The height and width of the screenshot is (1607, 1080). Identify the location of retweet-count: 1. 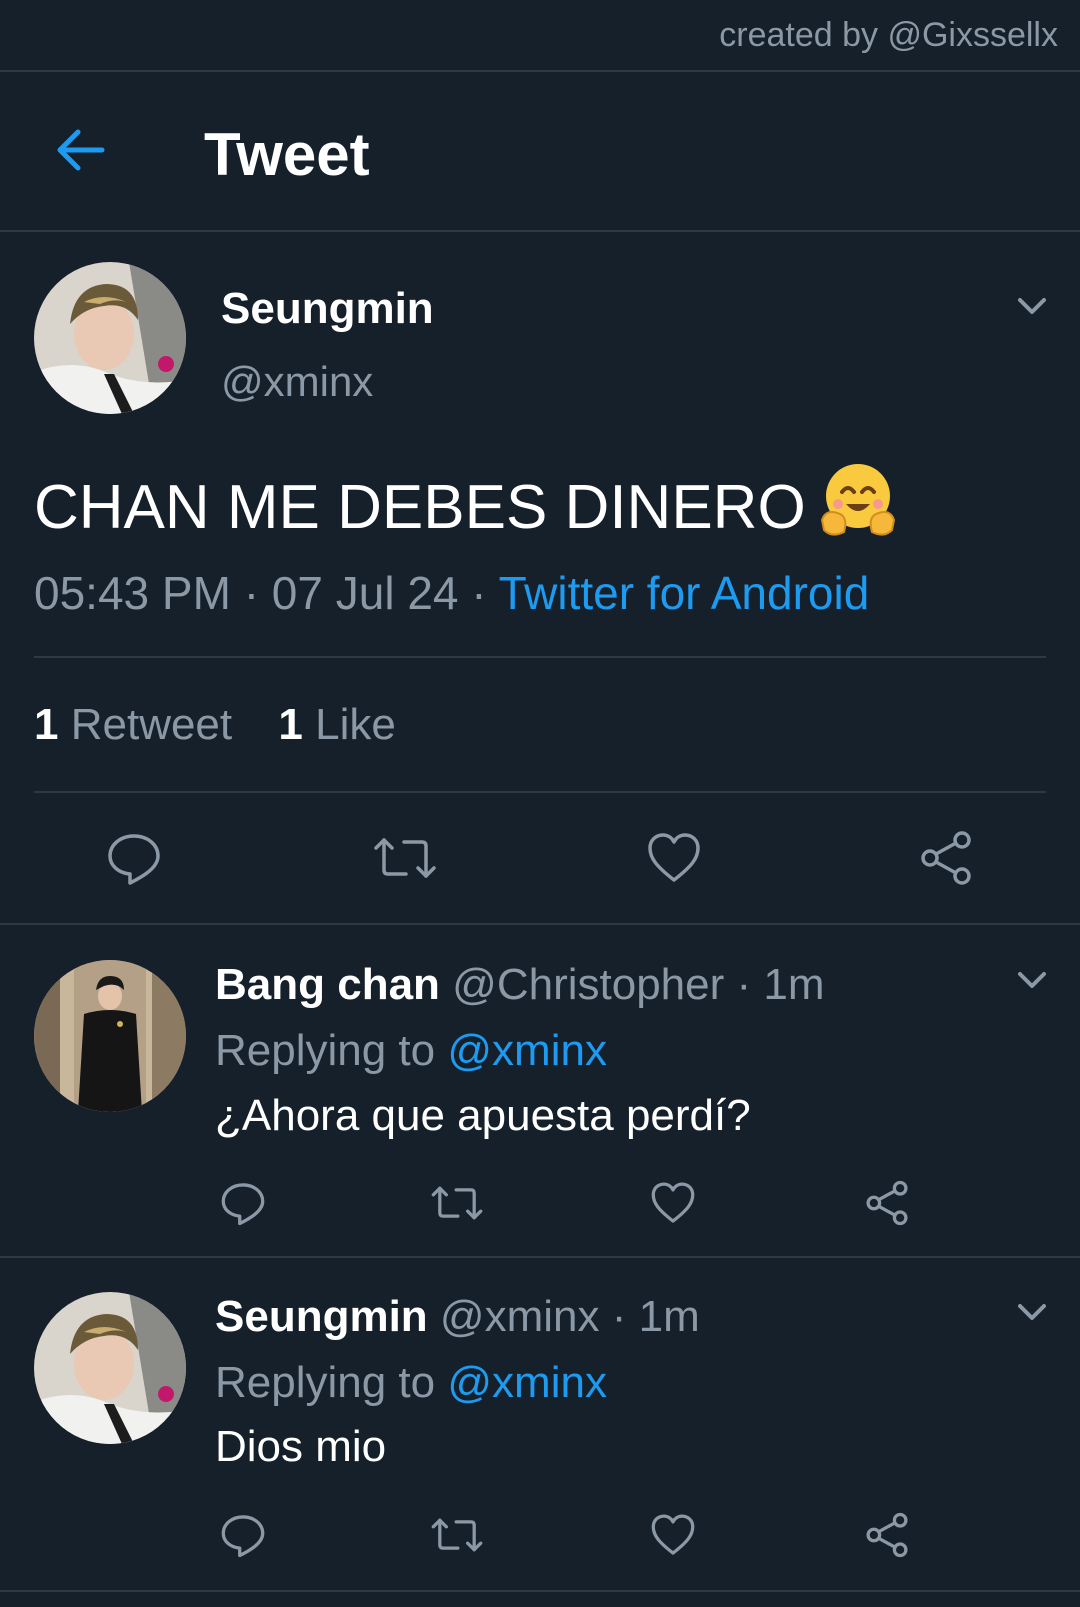
(46, 724).